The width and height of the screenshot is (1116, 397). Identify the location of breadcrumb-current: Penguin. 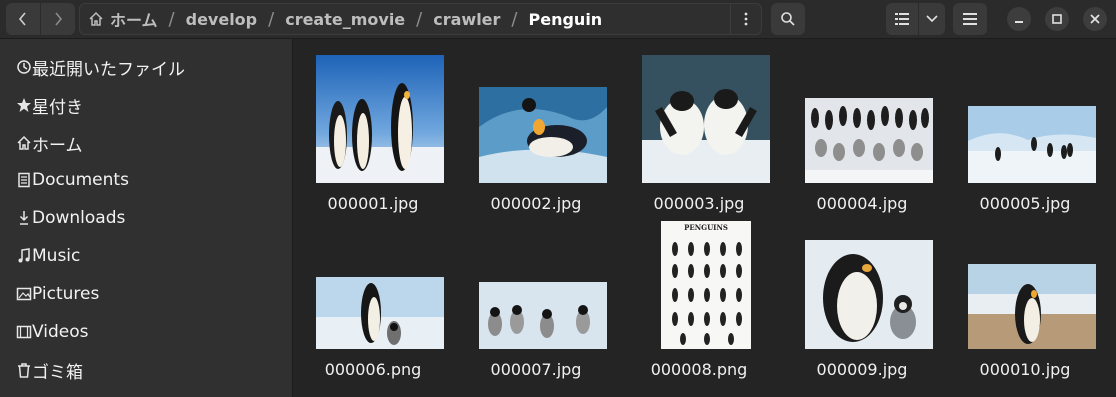
(566, 19).